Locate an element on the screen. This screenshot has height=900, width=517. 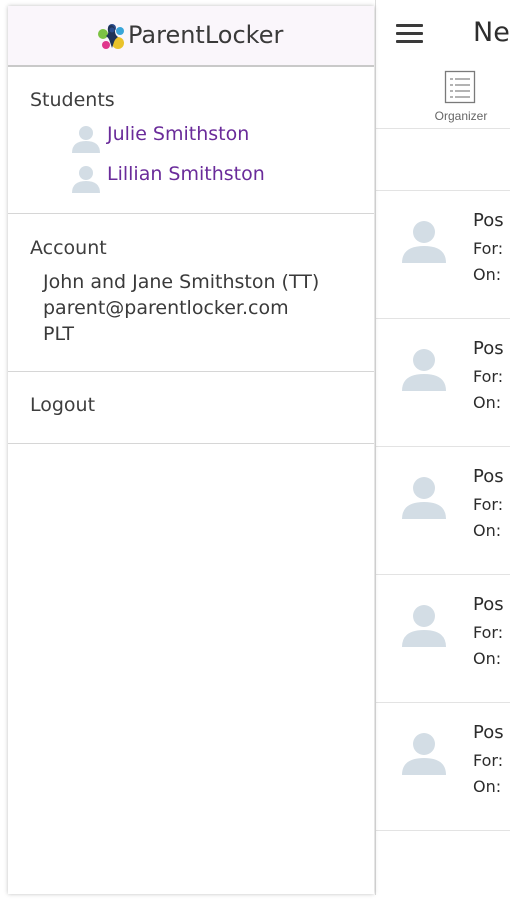
tab-bar: Organizer is located at coordinates (443, 97).